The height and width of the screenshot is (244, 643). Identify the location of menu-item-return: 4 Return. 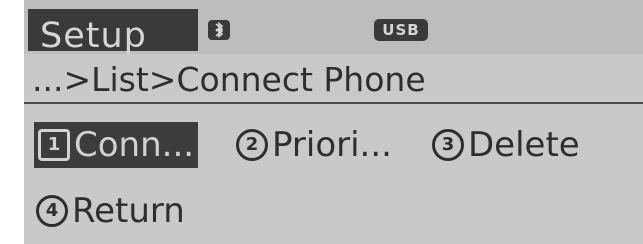
(110, 211).